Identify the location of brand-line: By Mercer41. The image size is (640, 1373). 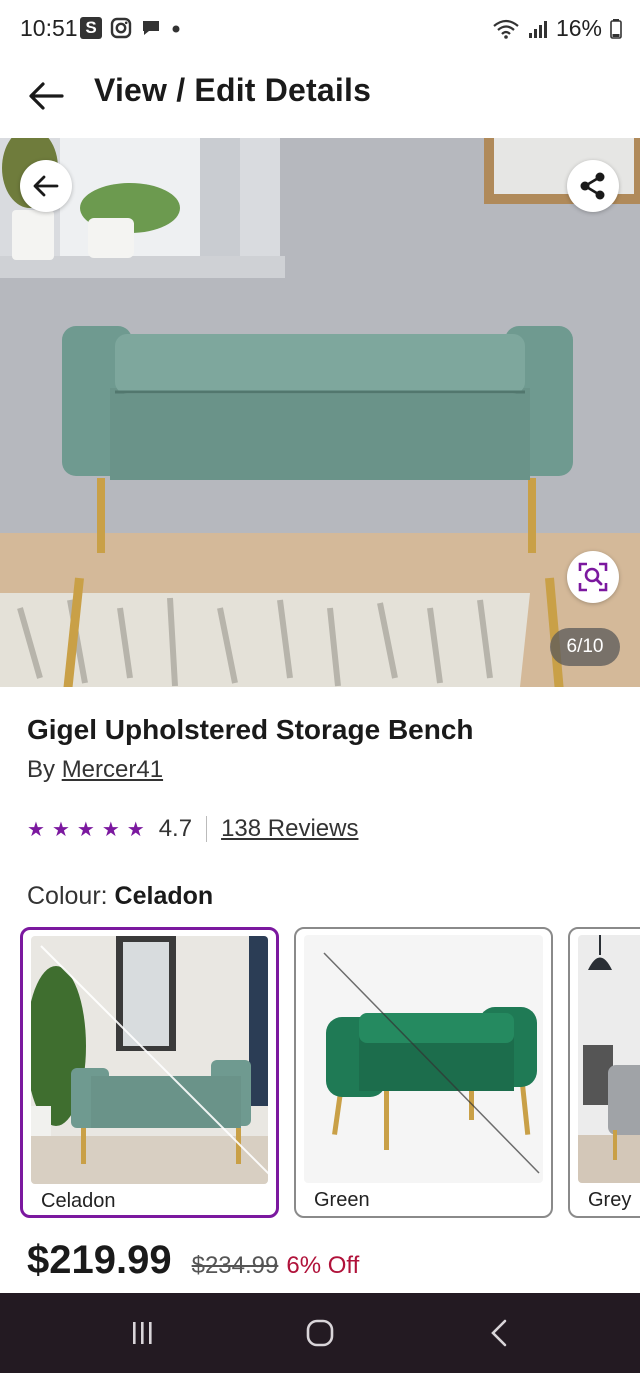
(95, 770).